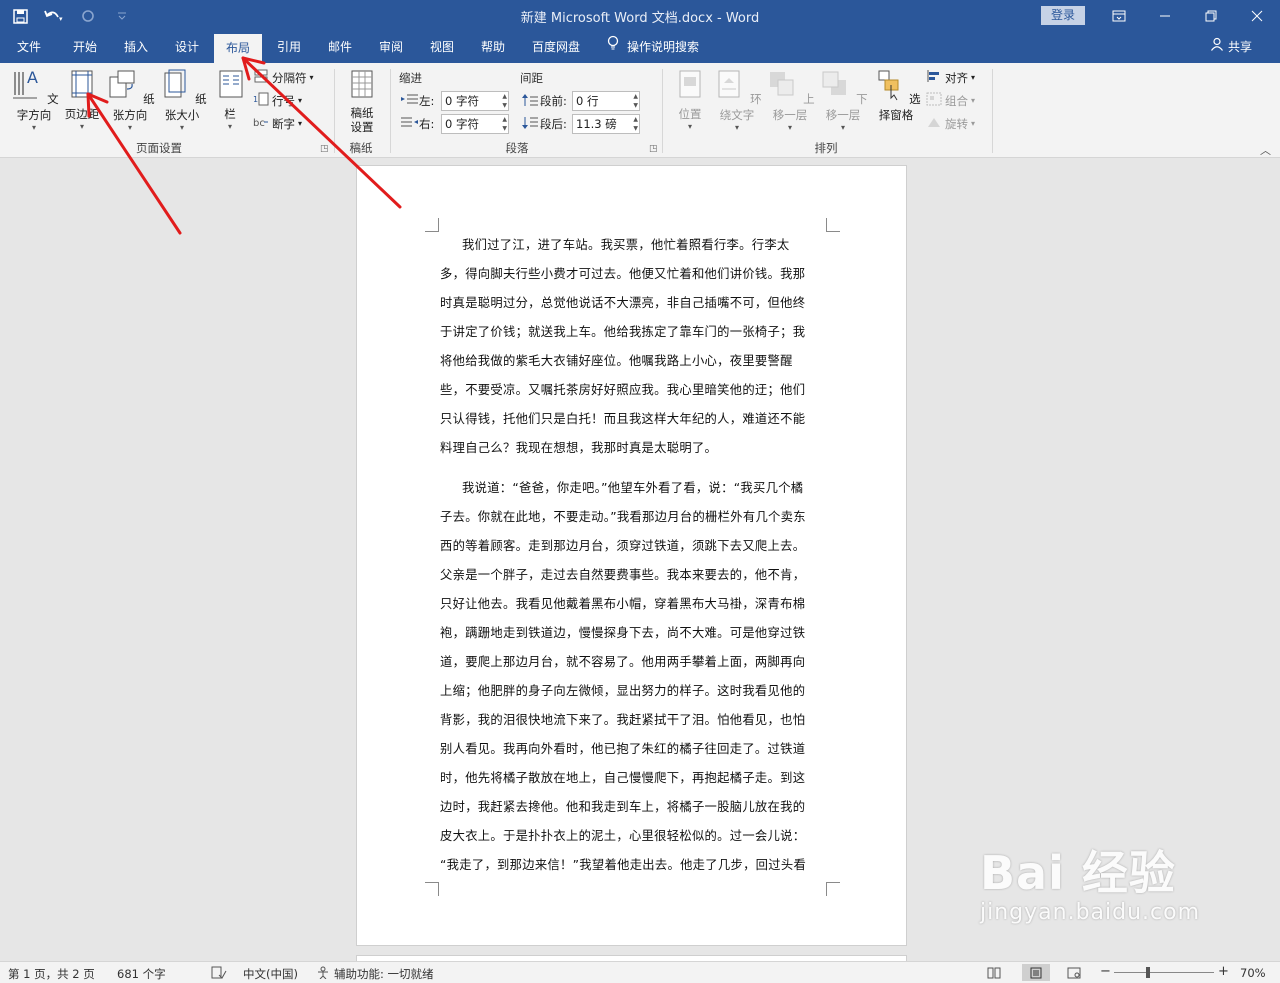 This screenshot has height=983, width=1280. Describe the element at coordinates (653, 47) in the screenshot. I see `tell-me-search: 操作说明搜索` at that location.